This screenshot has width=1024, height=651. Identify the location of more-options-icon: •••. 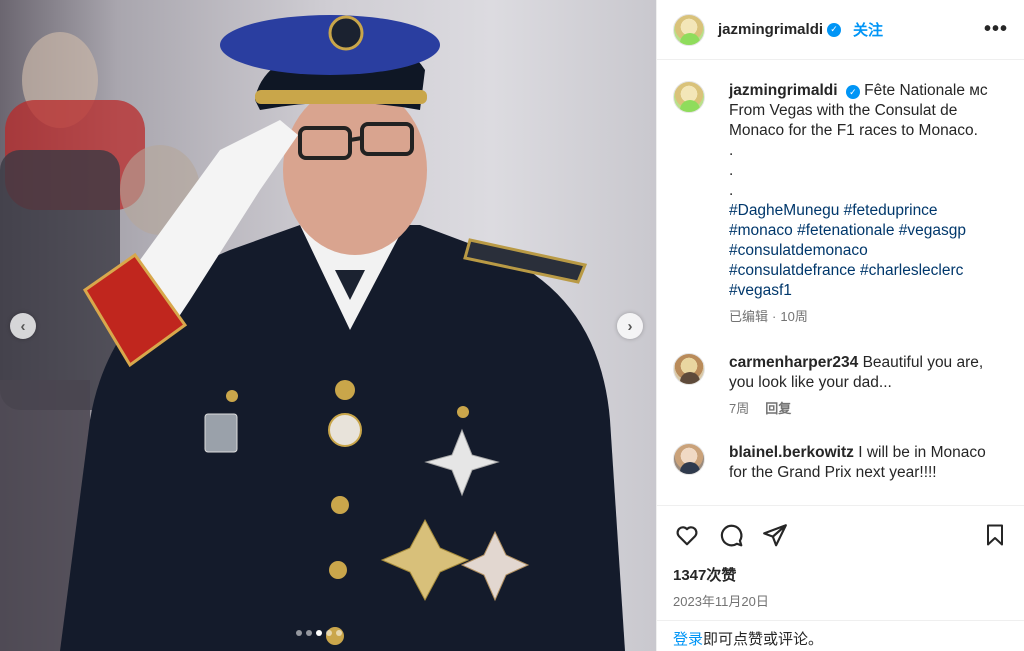
(996, 29).